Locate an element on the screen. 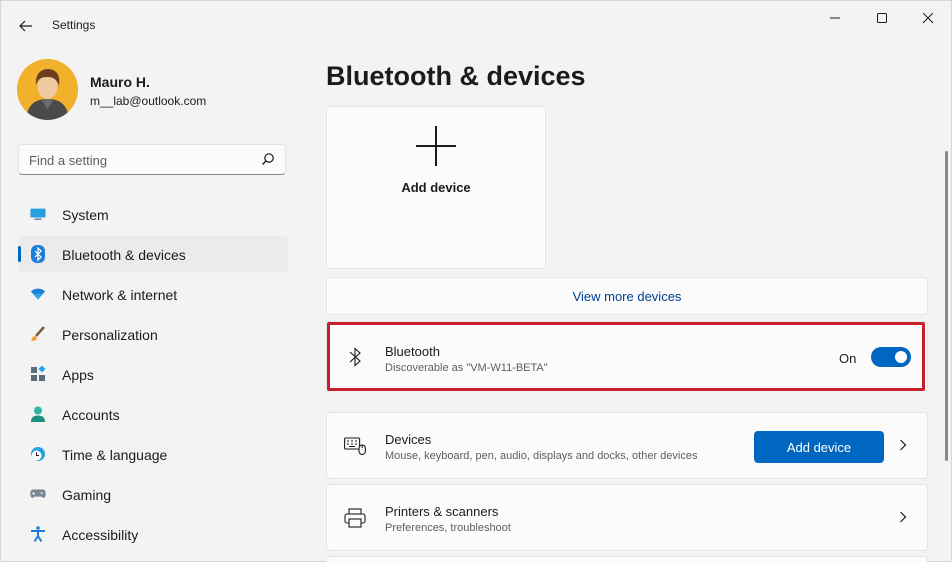  view-more-devices-link: View more devices is located at coordinates (627, 296).